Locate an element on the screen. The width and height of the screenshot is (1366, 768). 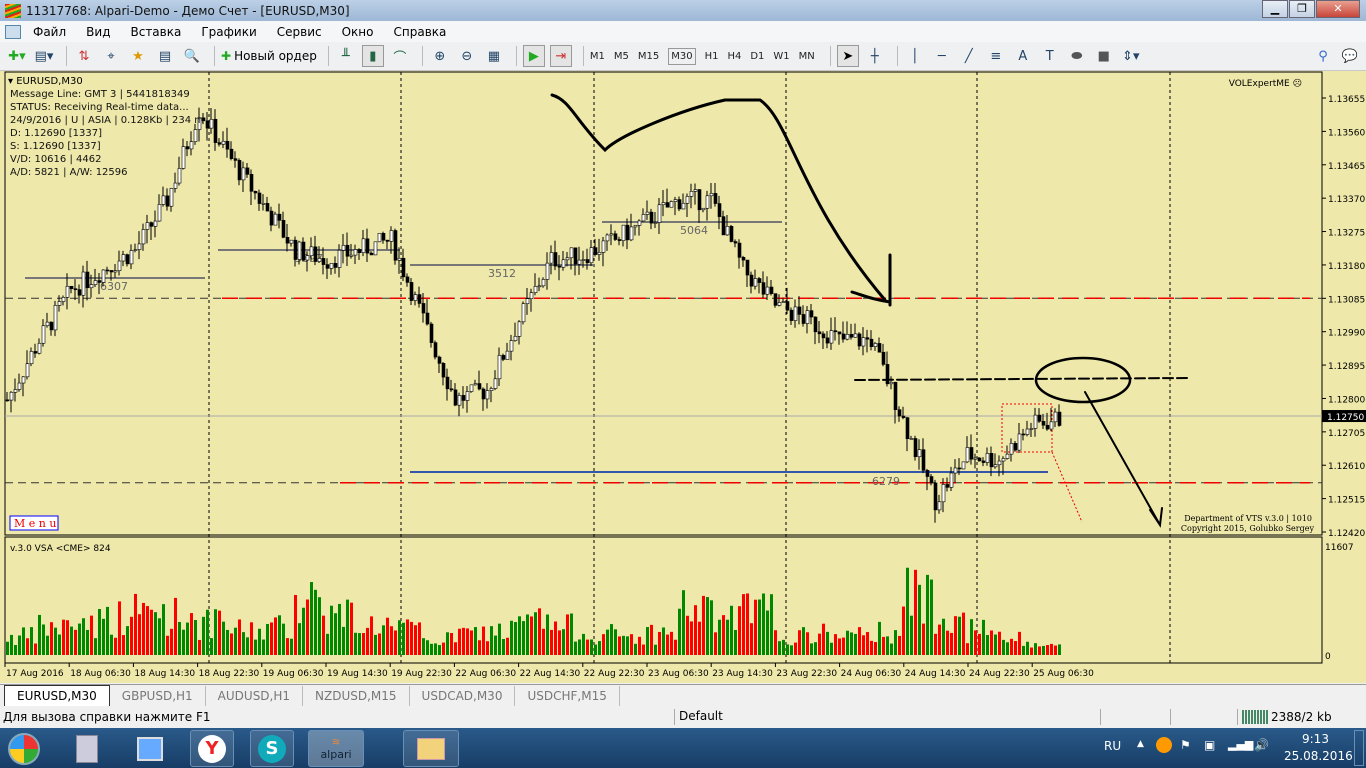
search-icon: ⚲ is located at coordinates (1323, 56).